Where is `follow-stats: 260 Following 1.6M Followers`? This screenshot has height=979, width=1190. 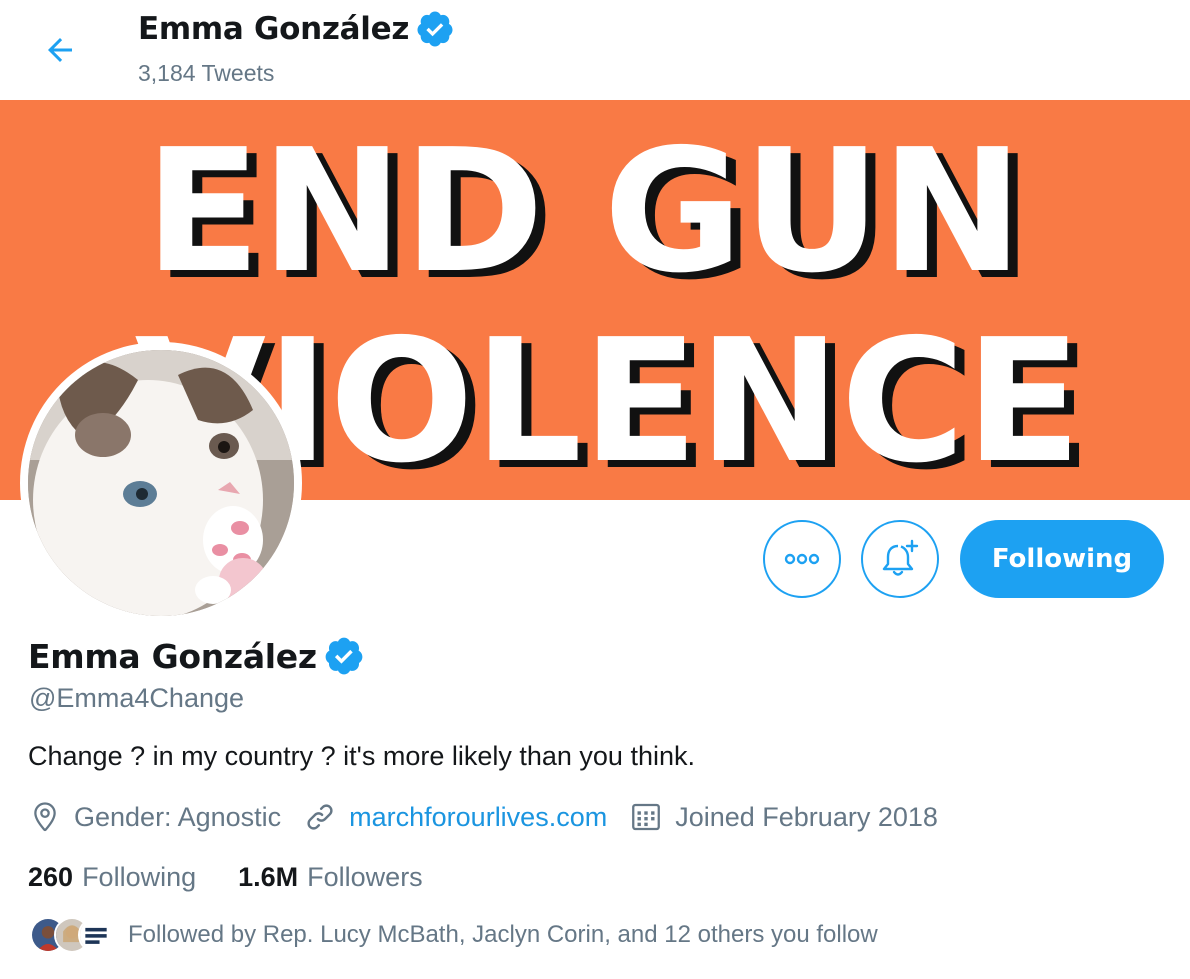 follow-stats: 260 Following 1.6M Followers is located at coordinates (246, 877).